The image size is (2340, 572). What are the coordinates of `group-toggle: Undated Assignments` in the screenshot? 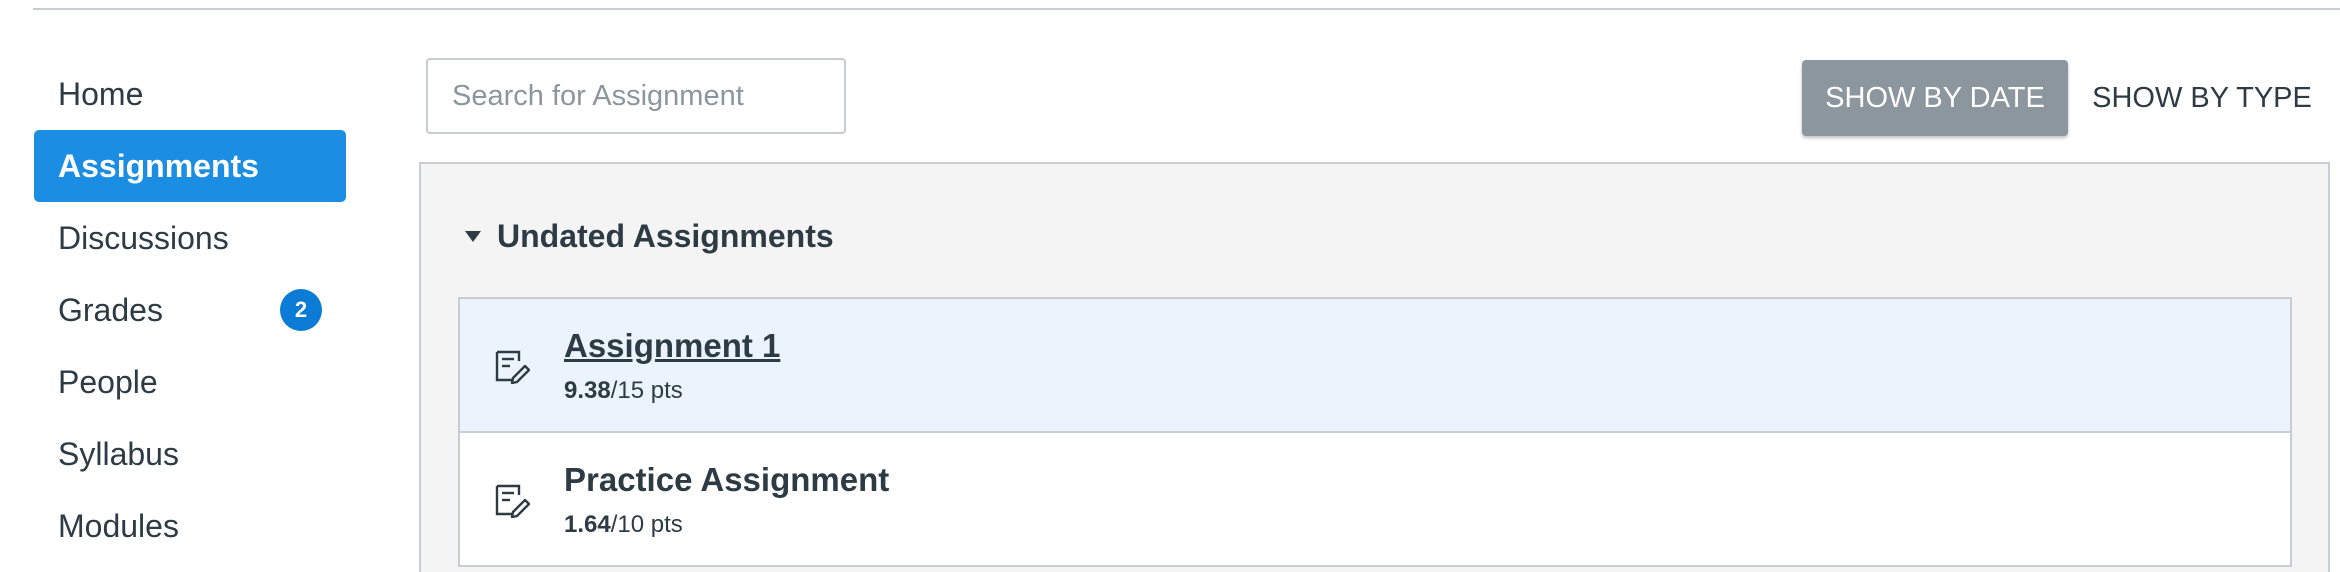 It's located at (649, 236).